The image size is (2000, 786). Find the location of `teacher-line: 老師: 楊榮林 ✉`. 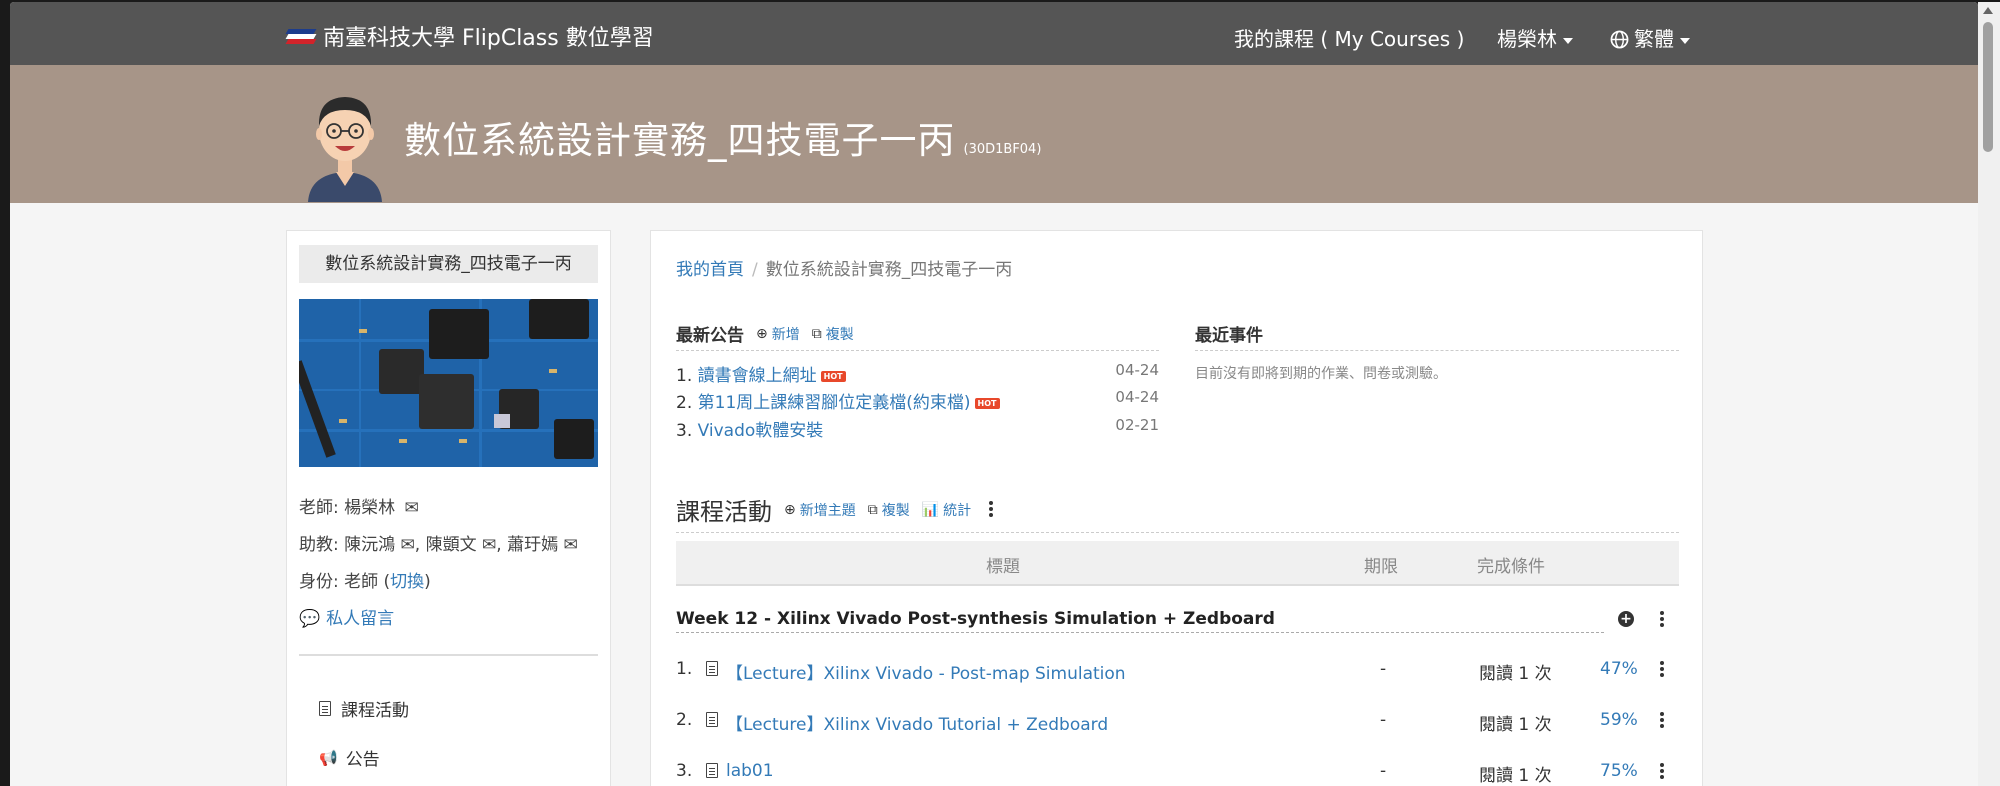

teacher-line: 老師: 楊榮林 ✉ is located at coordinates (359, 505).